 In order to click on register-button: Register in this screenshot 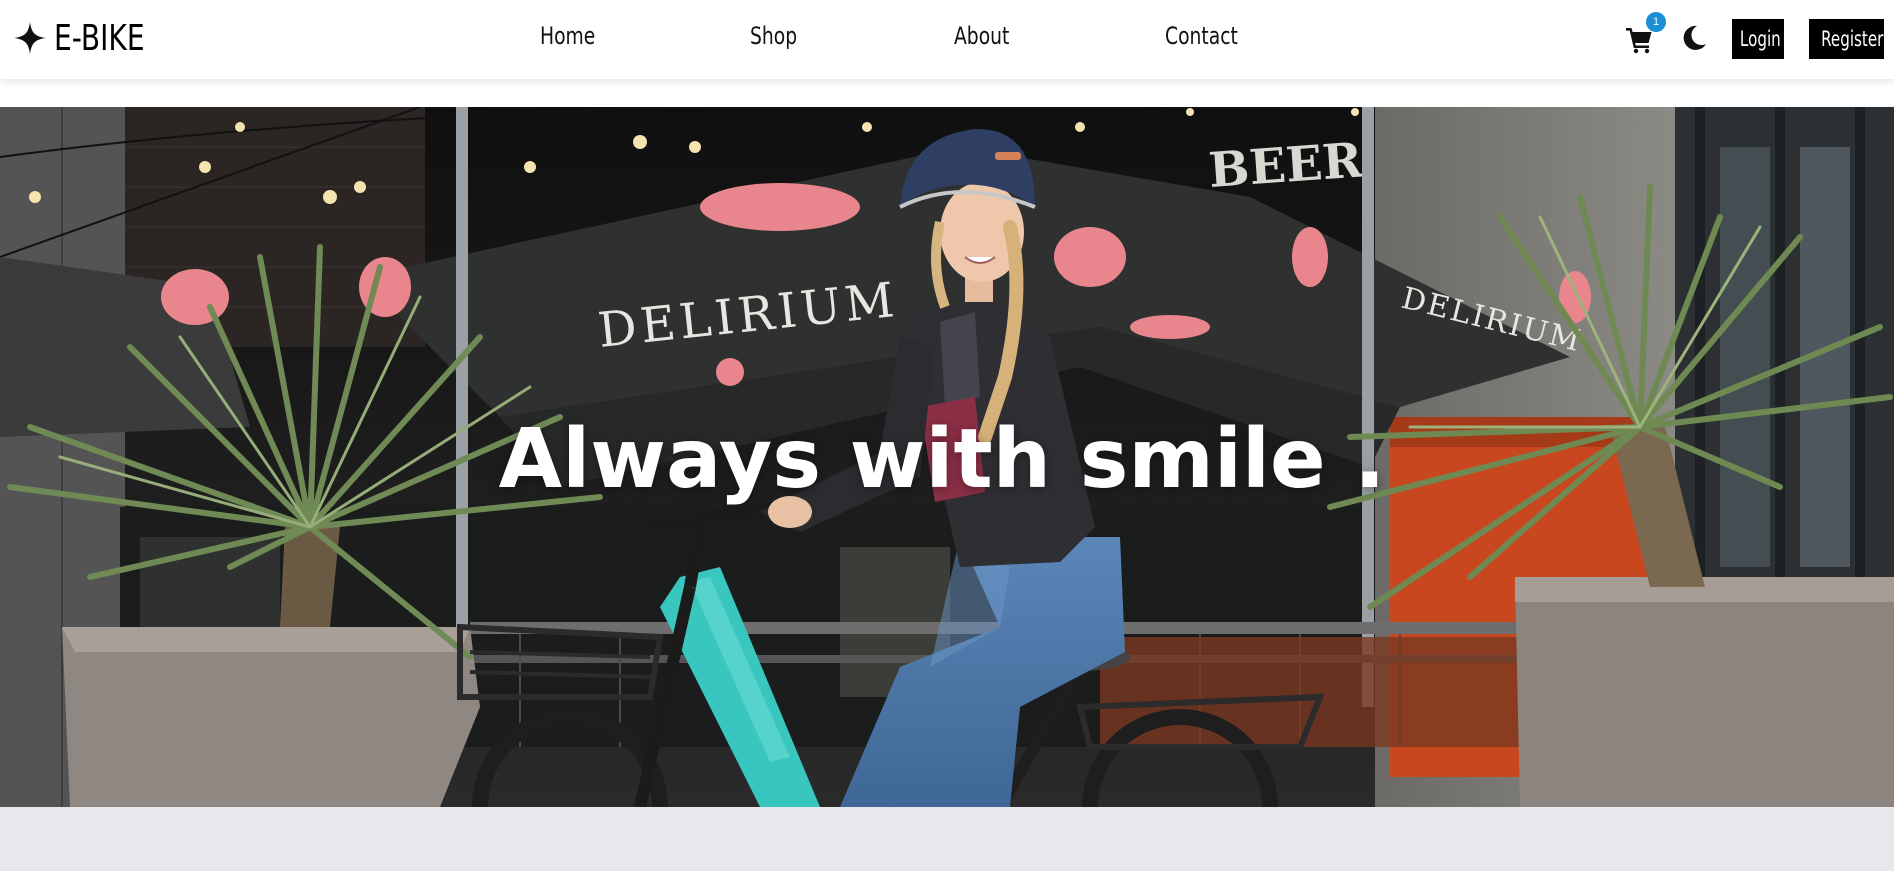, I will do `click(1846, 39)`.